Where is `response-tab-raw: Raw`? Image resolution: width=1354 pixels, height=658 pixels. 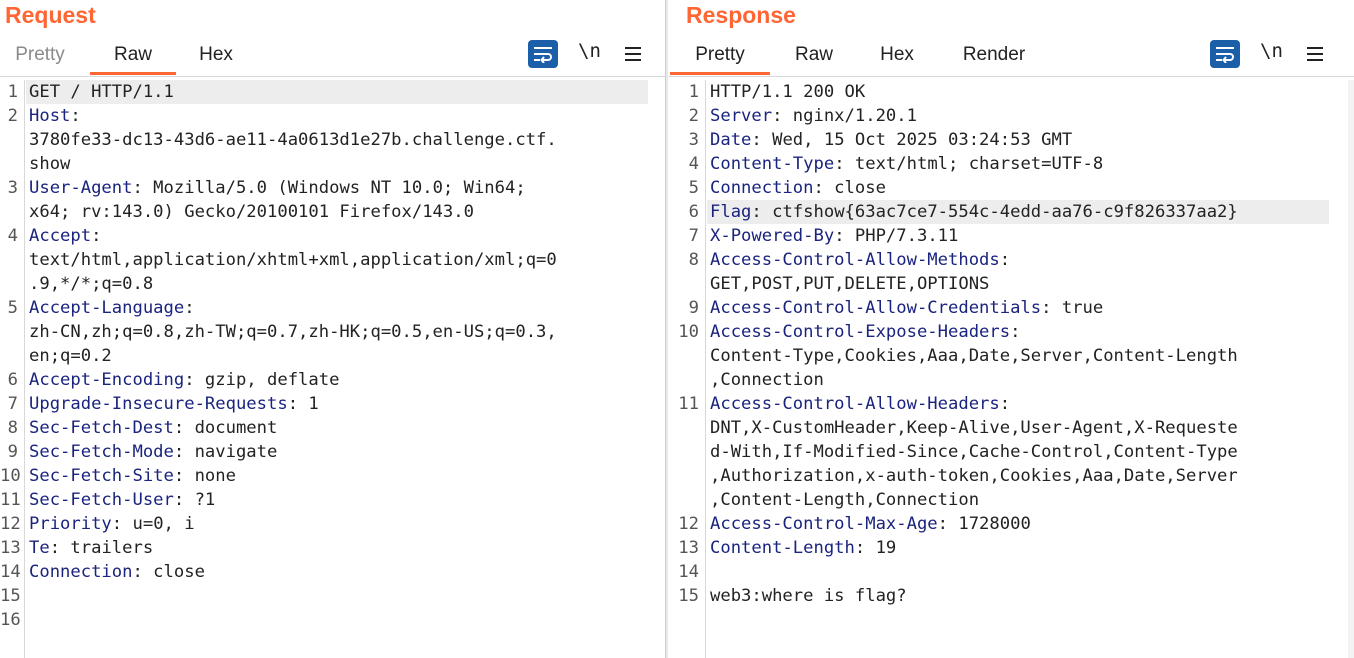
response-tab-raw: Raw is located at coordinates (814, 55).